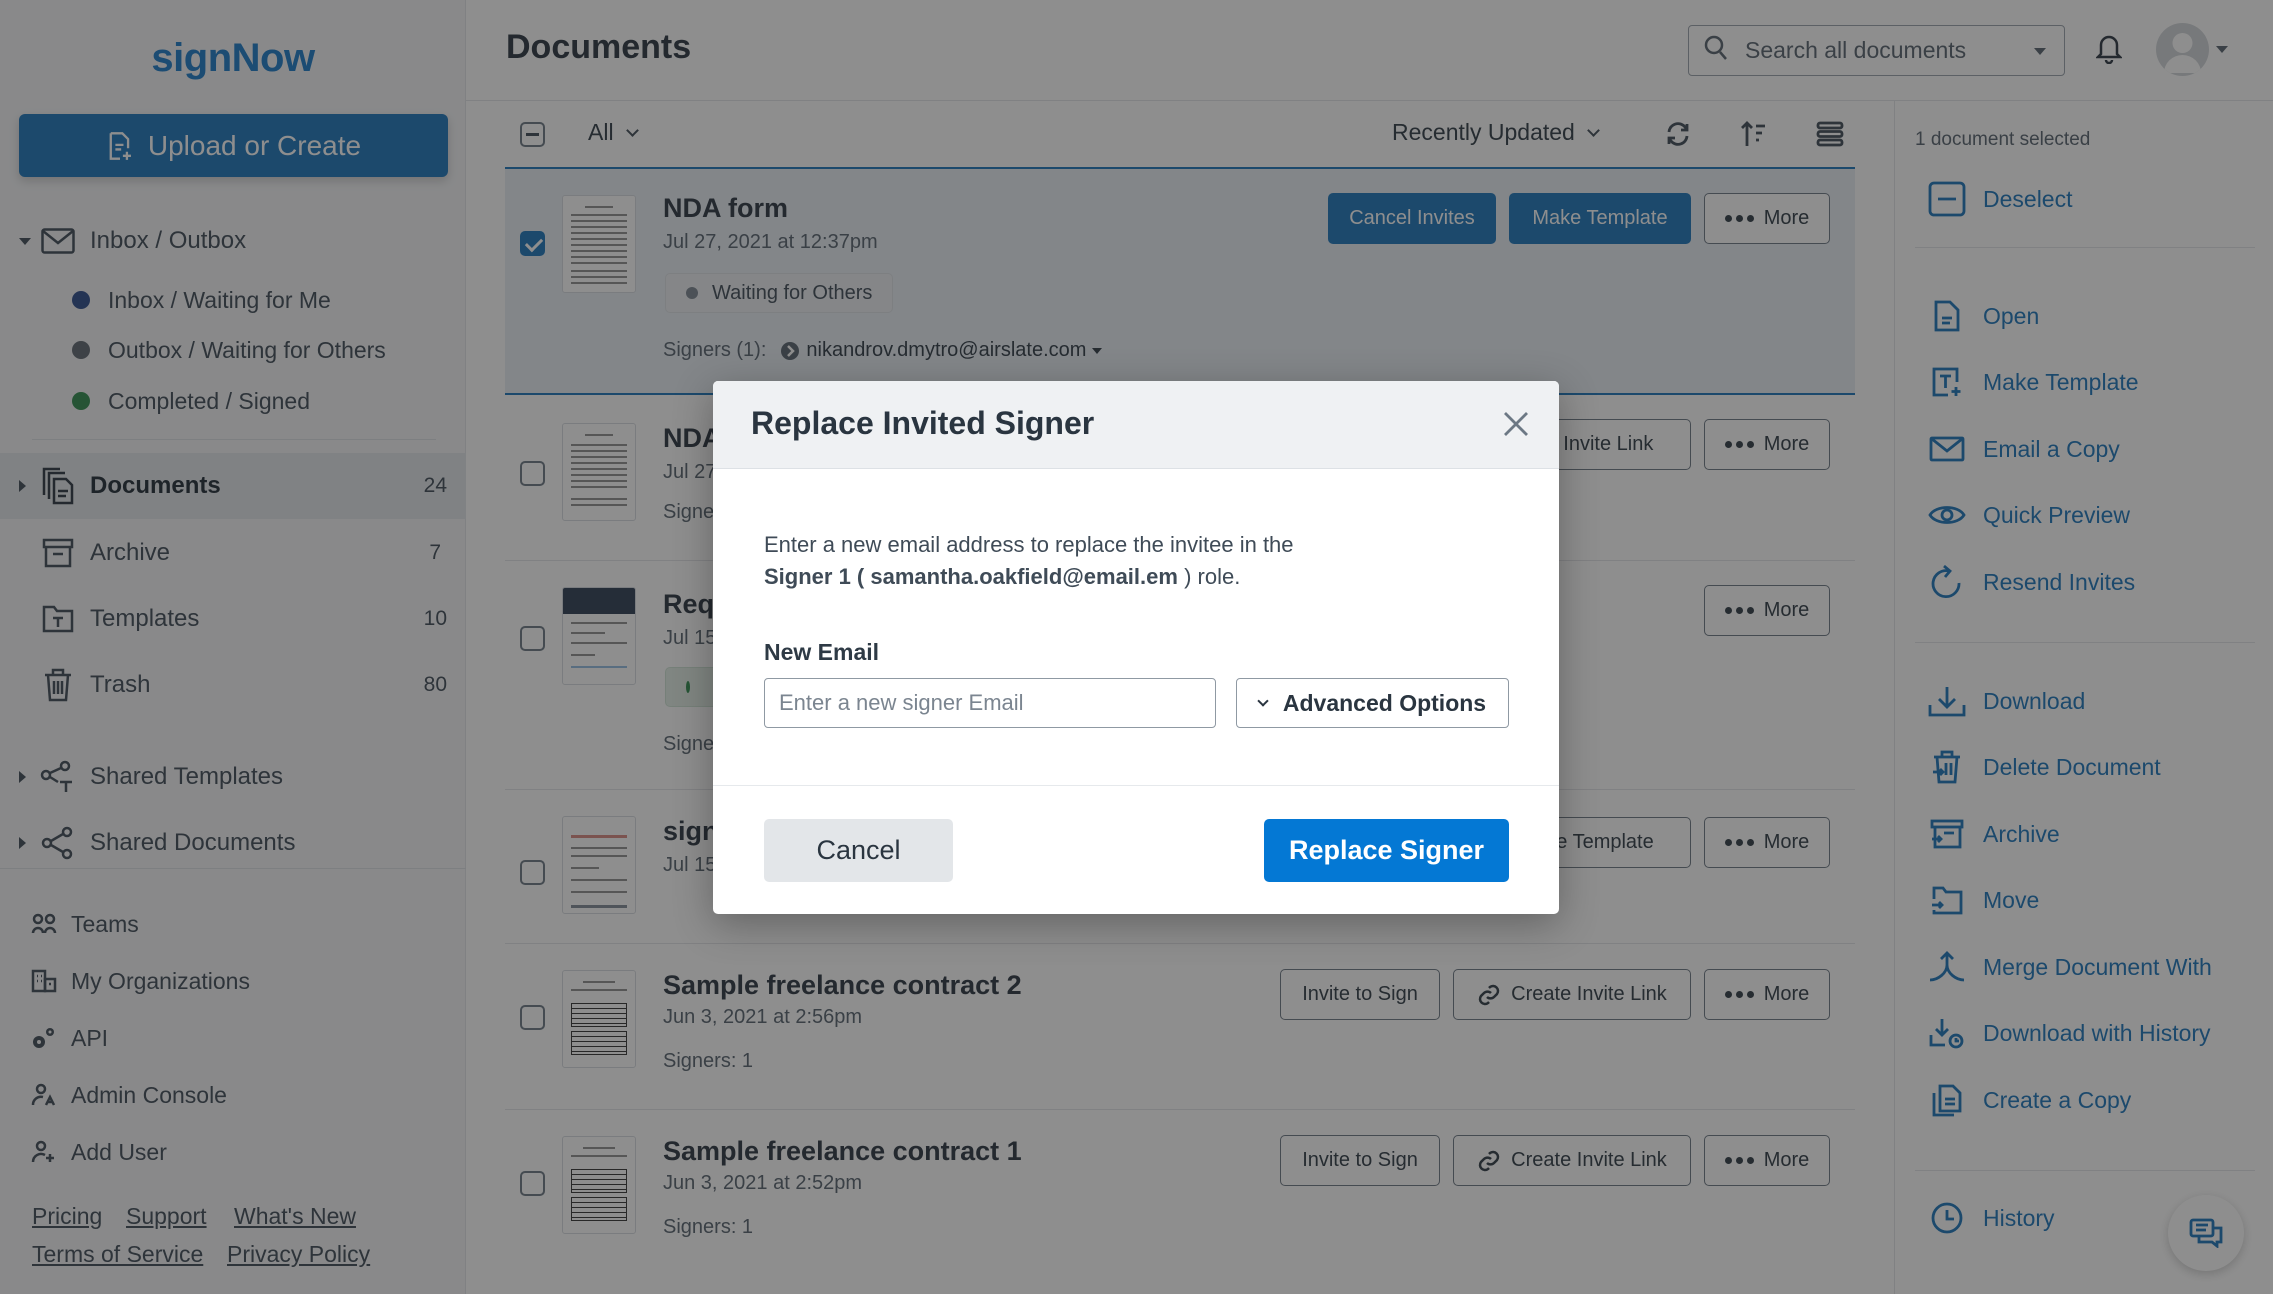 This screenshot has height=1294, width=2273. Describe the element at coordinates (1219, 576) in the screenshot. I see `description-tail: role.` at that location.